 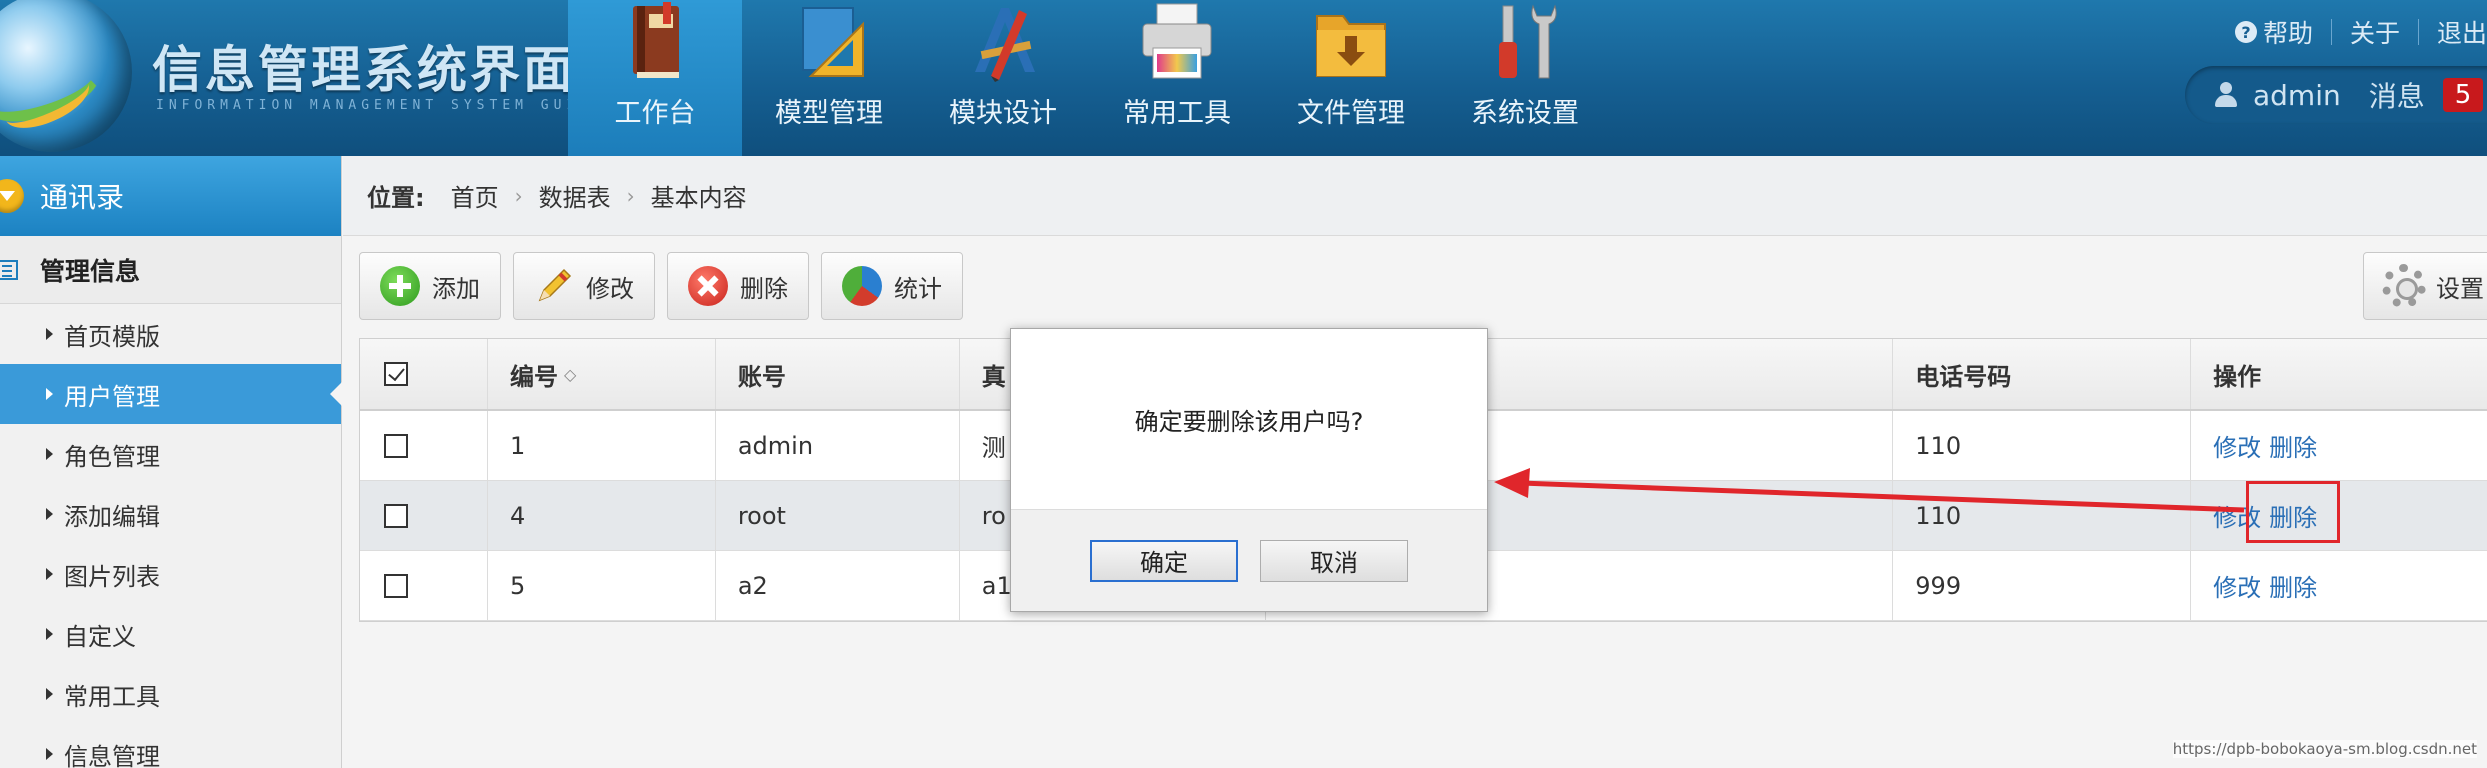 What do you see at coordinates (2324, 749) in the screenshot?
I see `watermark: https://dpb-bobokaoya-sm.blog.csdn.net` at bounding box center [2324, 749].